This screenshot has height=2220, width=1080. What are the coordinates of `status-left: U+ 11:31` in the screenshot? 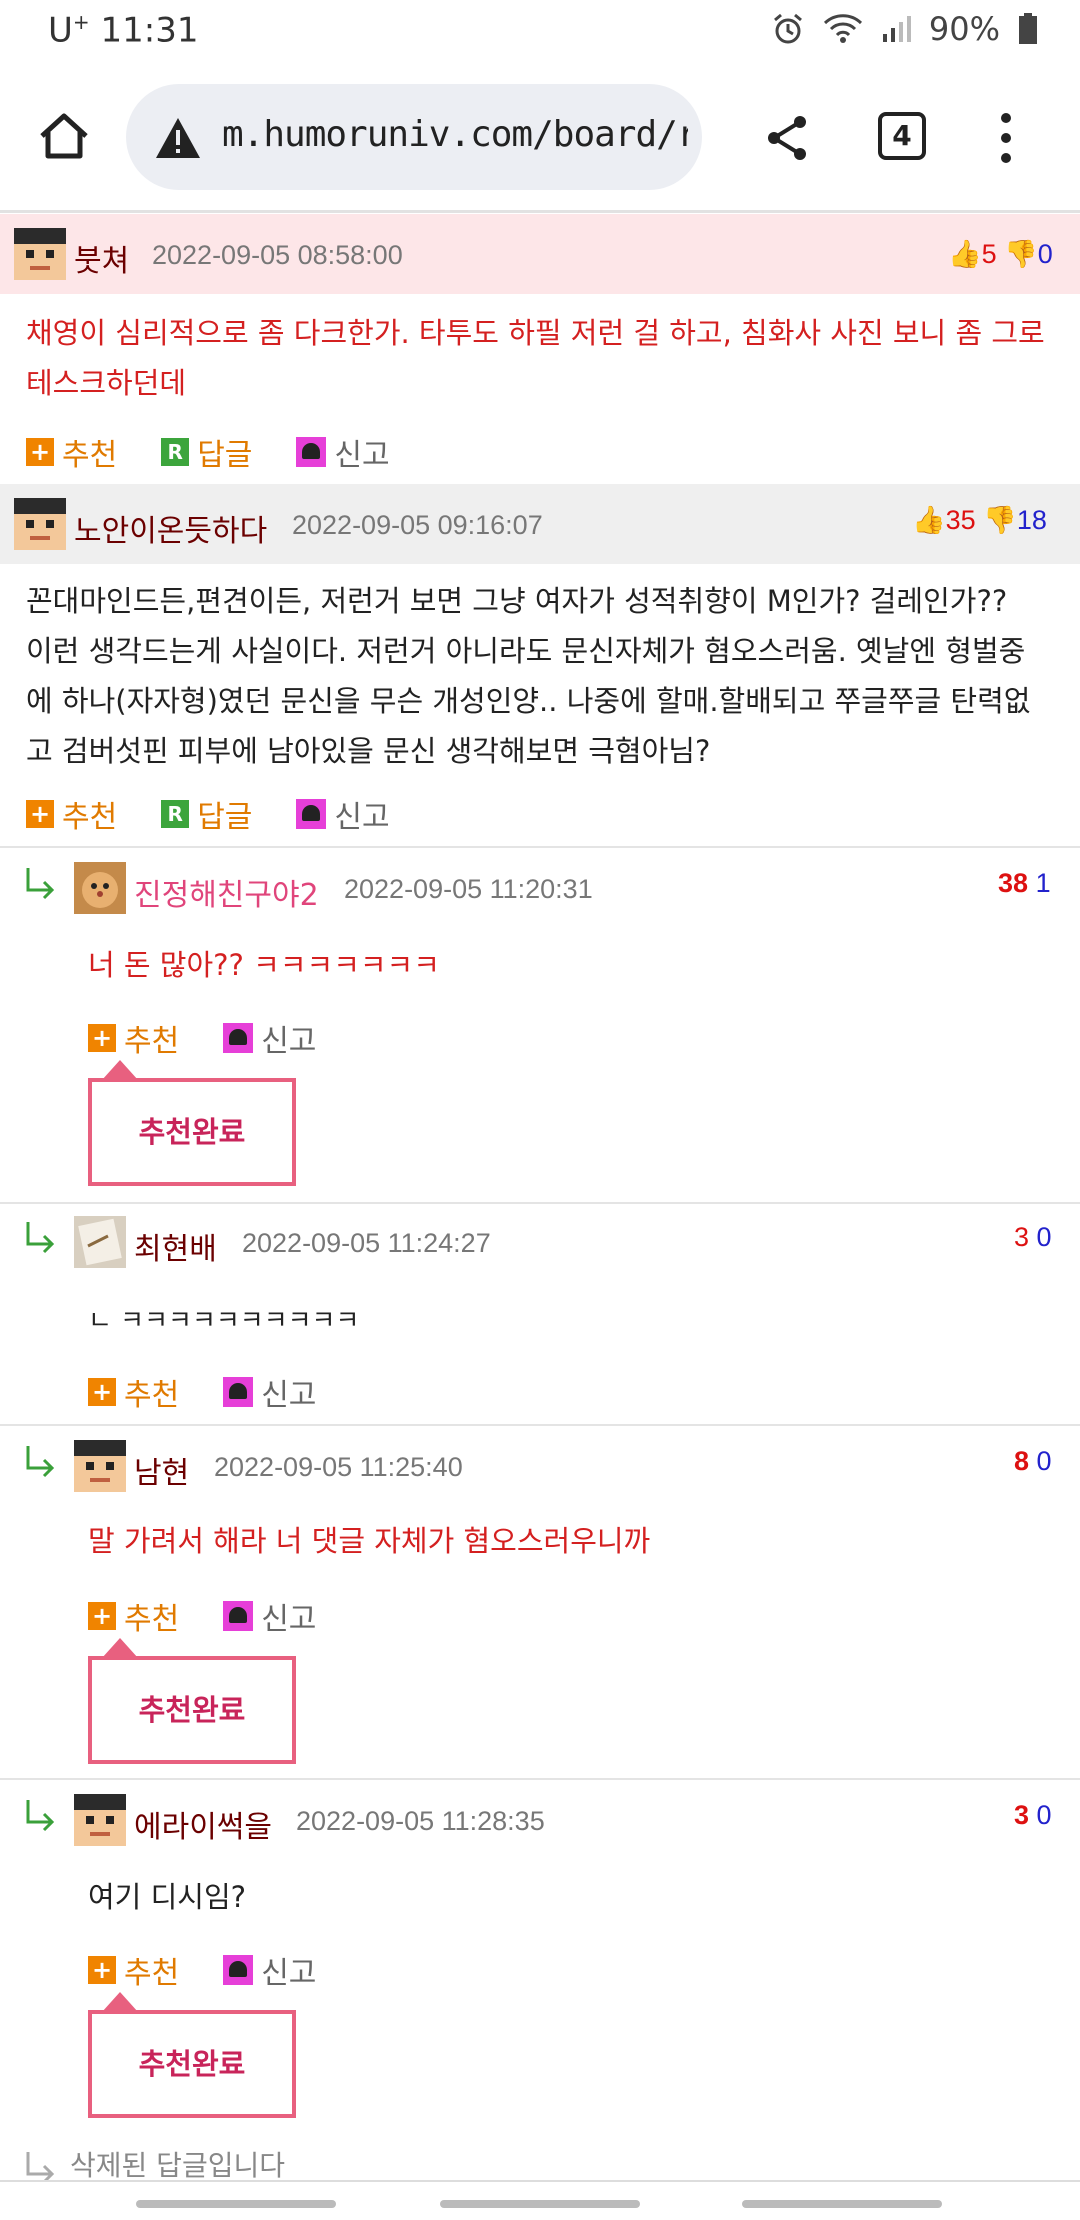 It's located at (123, 30).